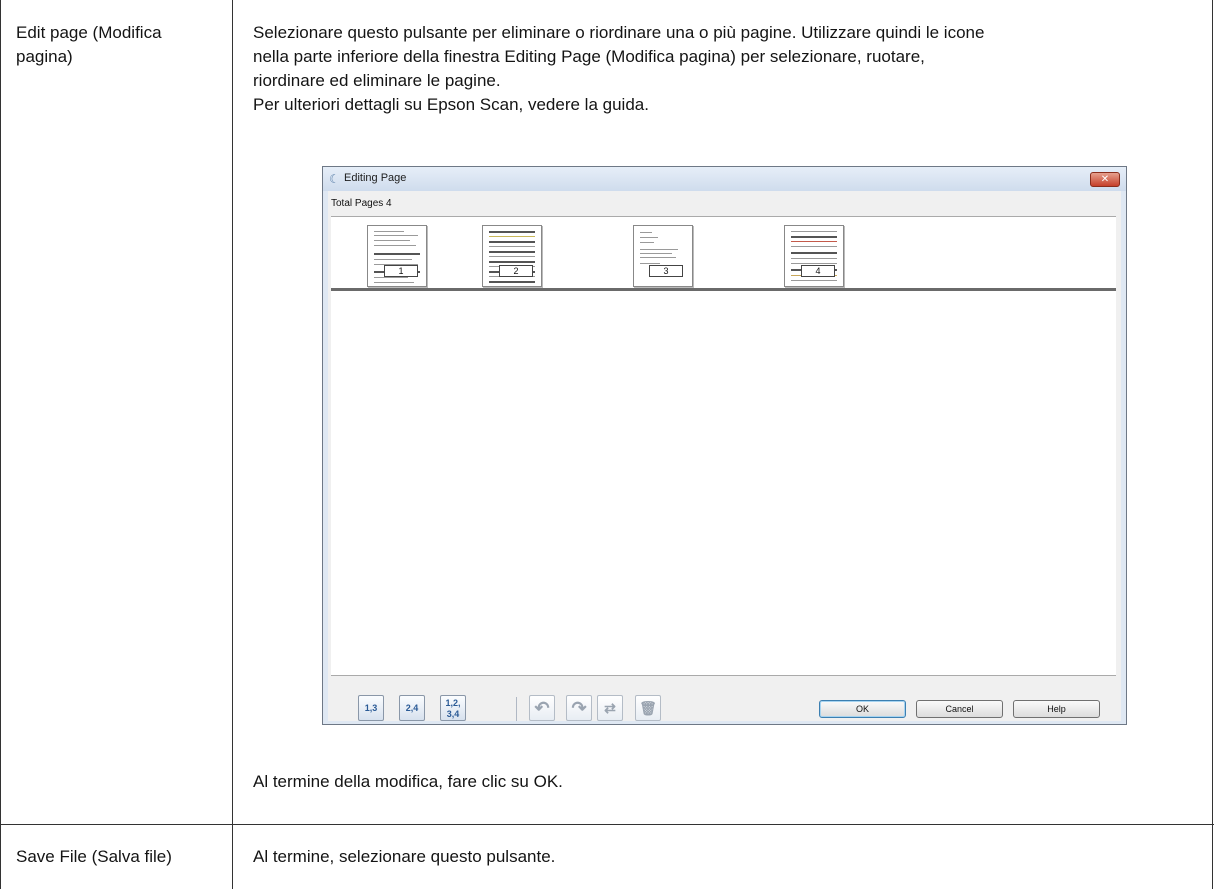 The width and height of the screenshot is (1214, 889). I want to click on description-save-file: Al termine, selezionare questo pulsante., so click(404, 856).